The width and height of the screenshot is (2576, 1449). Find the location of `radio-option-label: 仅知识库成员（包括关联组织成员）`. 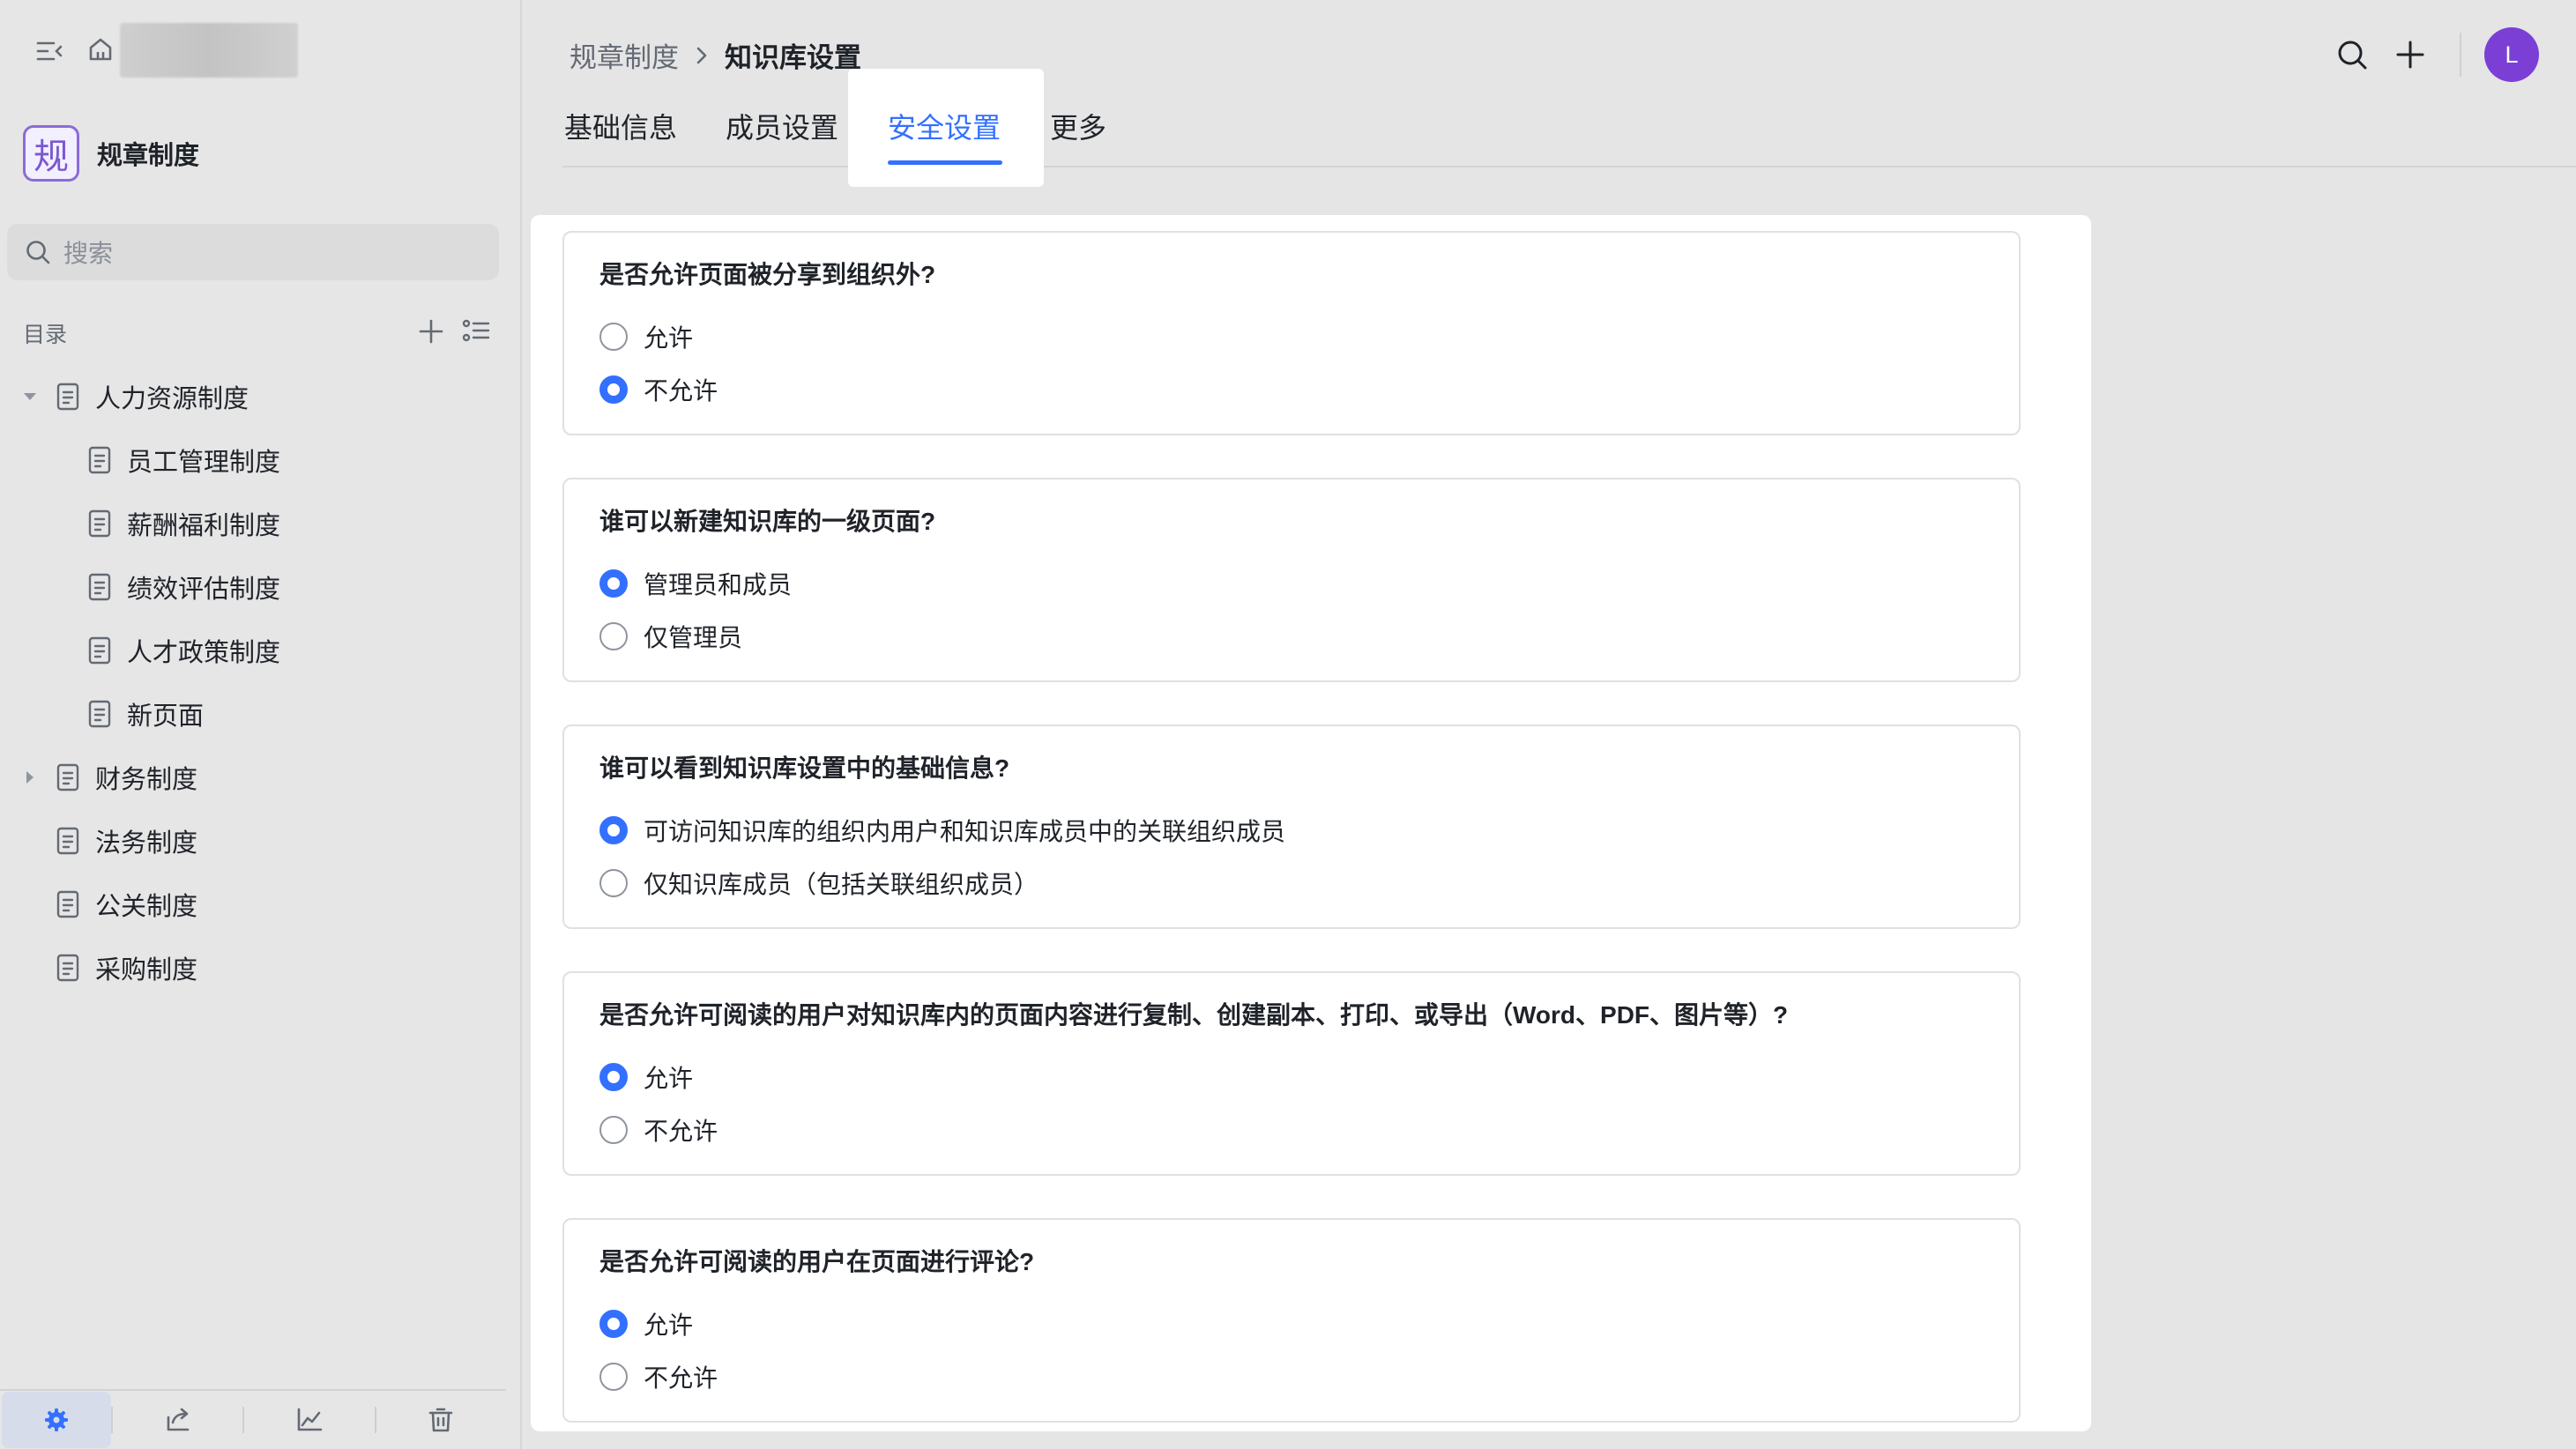

radio-option-label: 仅知识库成员（包括关联组织成员） is located at coordinates (842, 884).